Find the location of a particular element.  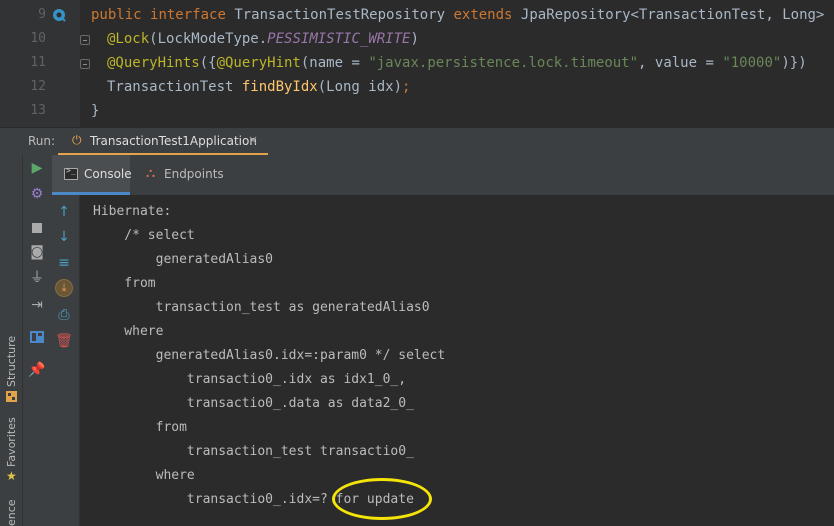

annotation: @QueryHint is located at coordinates (258, 63).